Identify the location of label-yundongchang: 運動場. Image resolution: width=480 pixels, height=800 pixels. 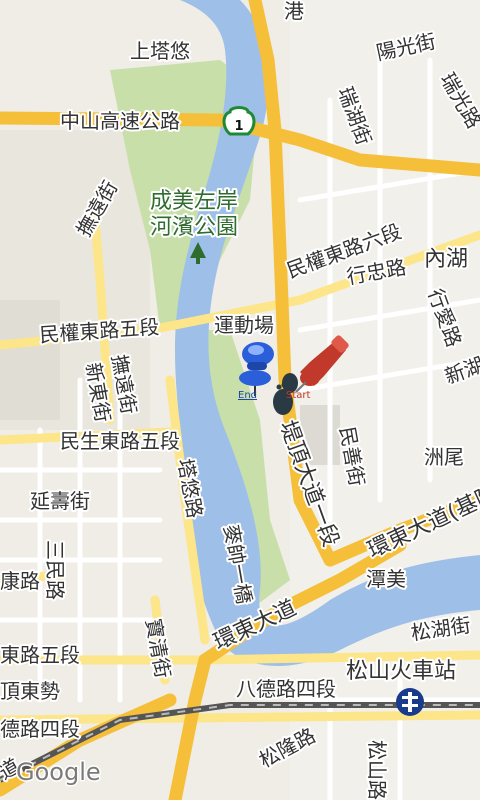
(244, 325).